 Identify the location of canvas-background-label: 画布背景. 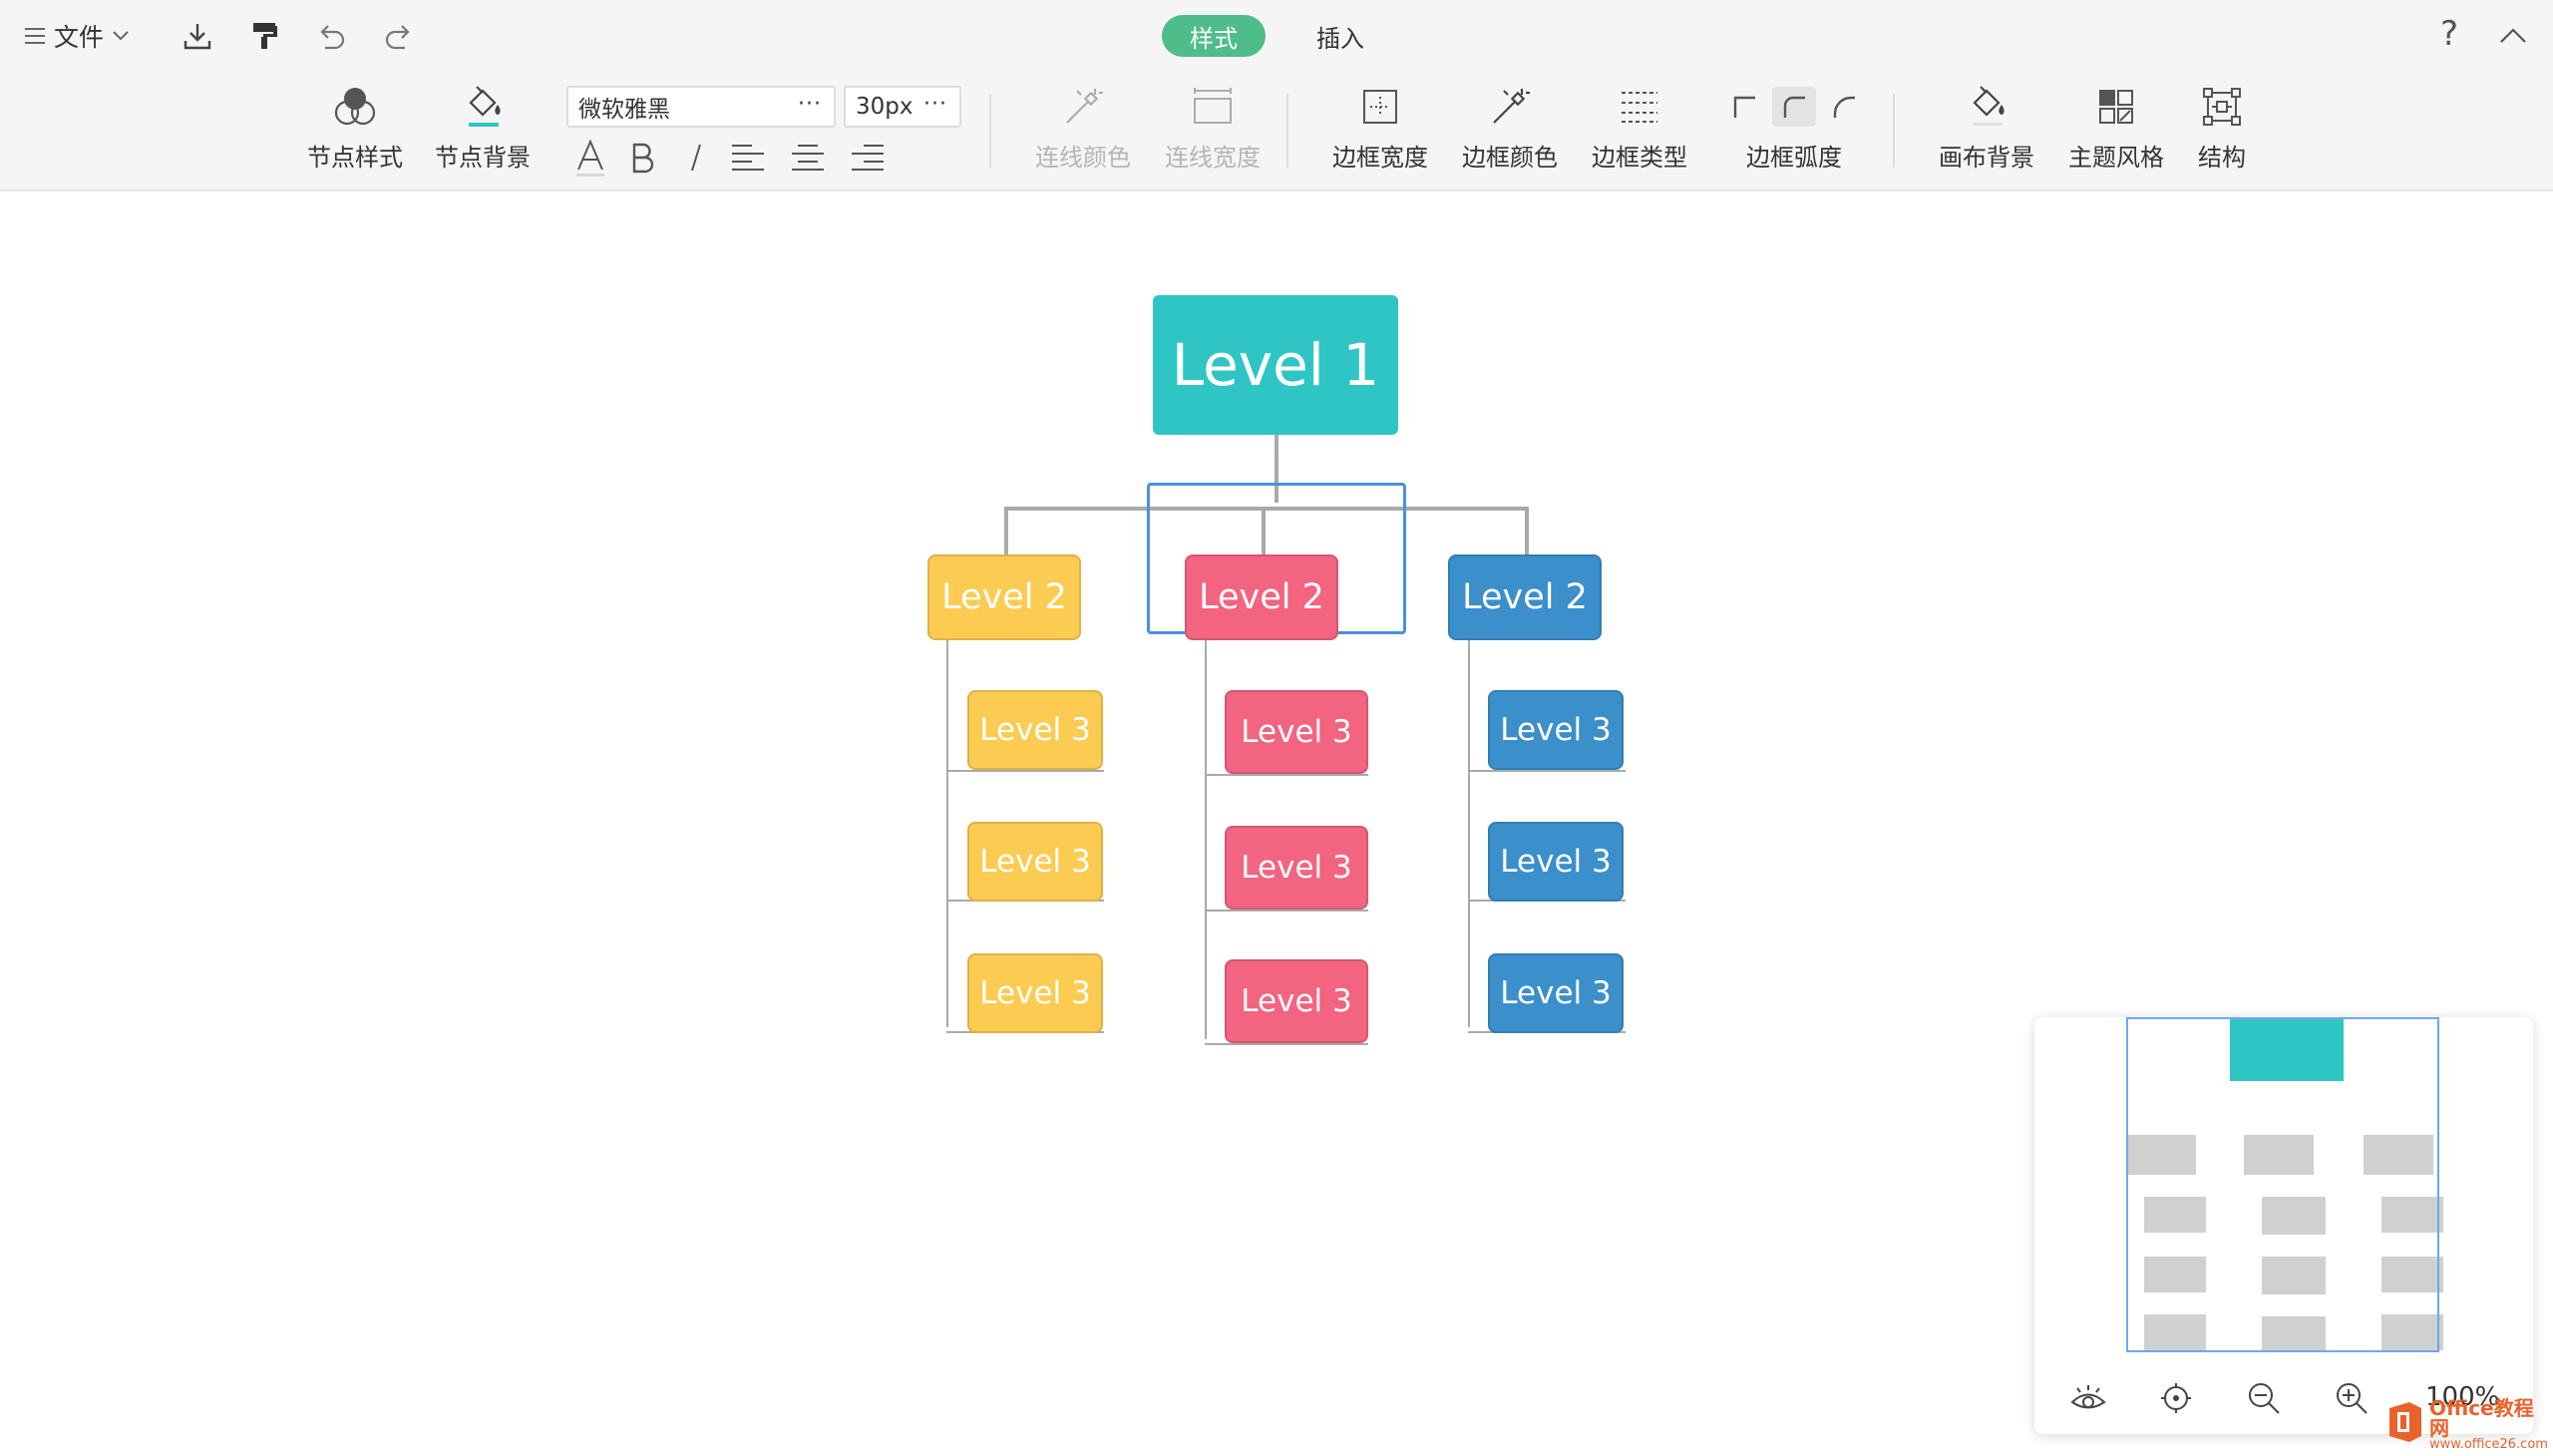
(1987, 158).